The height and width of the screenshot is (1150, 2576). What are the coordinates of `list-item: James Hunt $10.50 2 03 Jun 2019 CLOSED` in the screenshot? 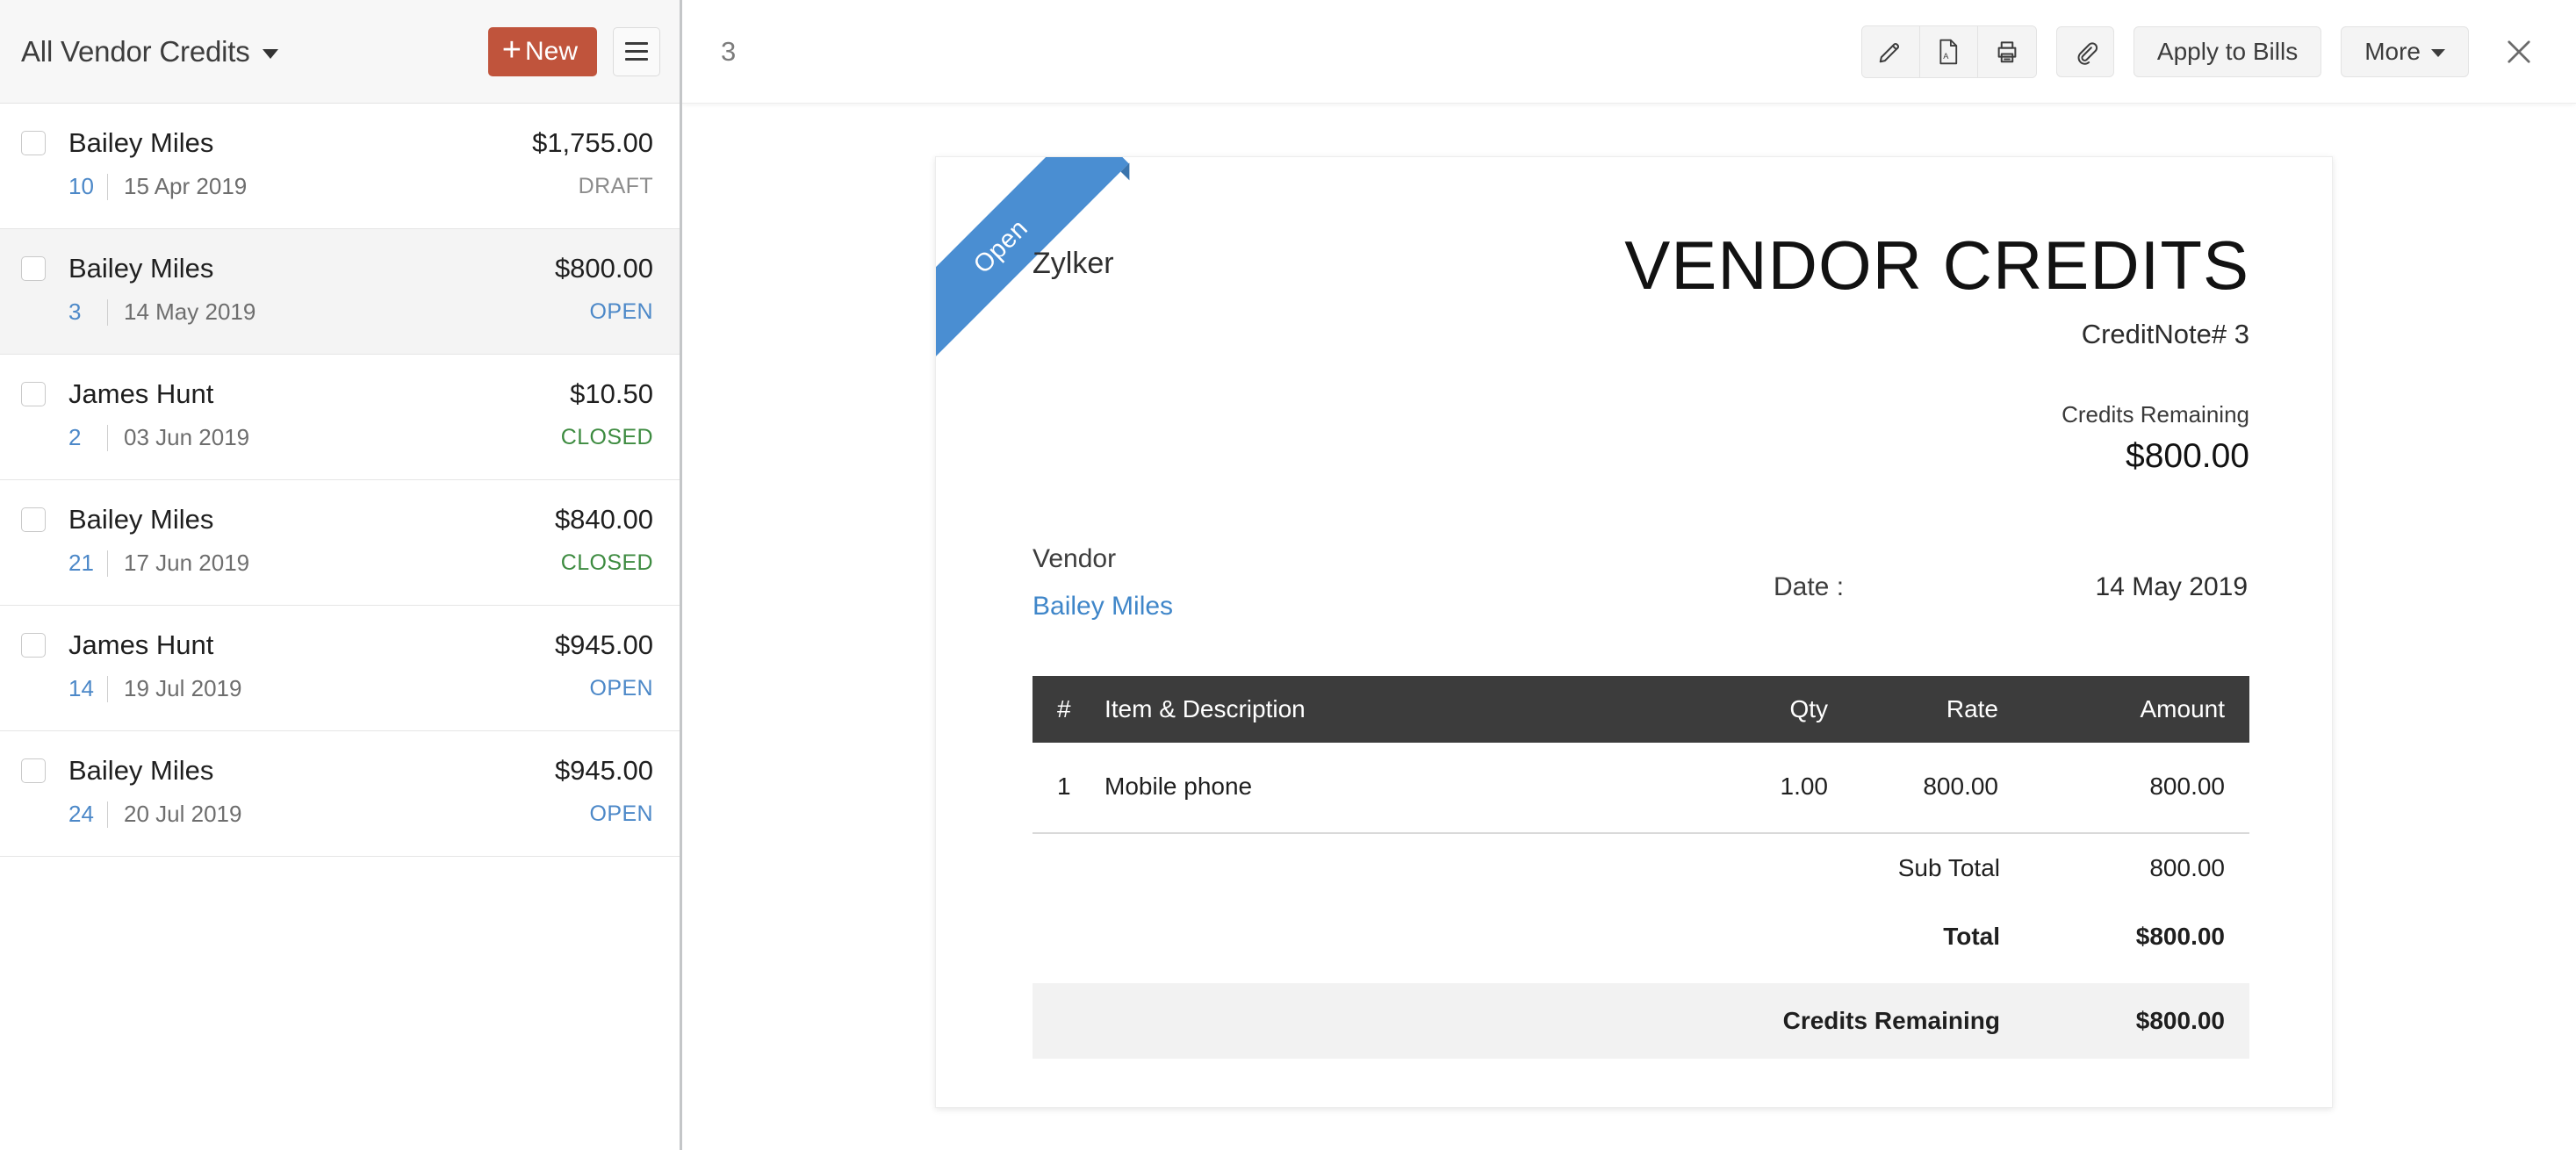 It's located at (340, 418).